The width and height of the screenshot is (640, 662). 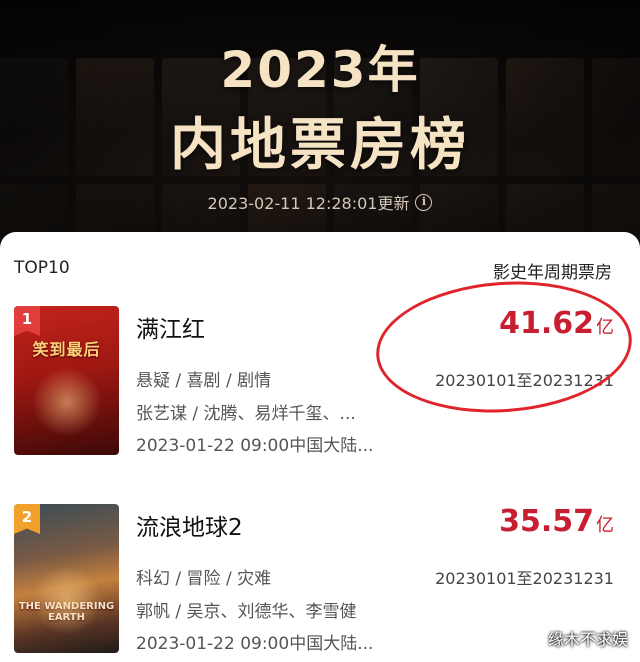 What do you see at coordinates (246, 612) in the screenshot?
I see `movie-cast: 郭帆 / 吴京、刘德华、李雪健` at bounding box center [246, 612].